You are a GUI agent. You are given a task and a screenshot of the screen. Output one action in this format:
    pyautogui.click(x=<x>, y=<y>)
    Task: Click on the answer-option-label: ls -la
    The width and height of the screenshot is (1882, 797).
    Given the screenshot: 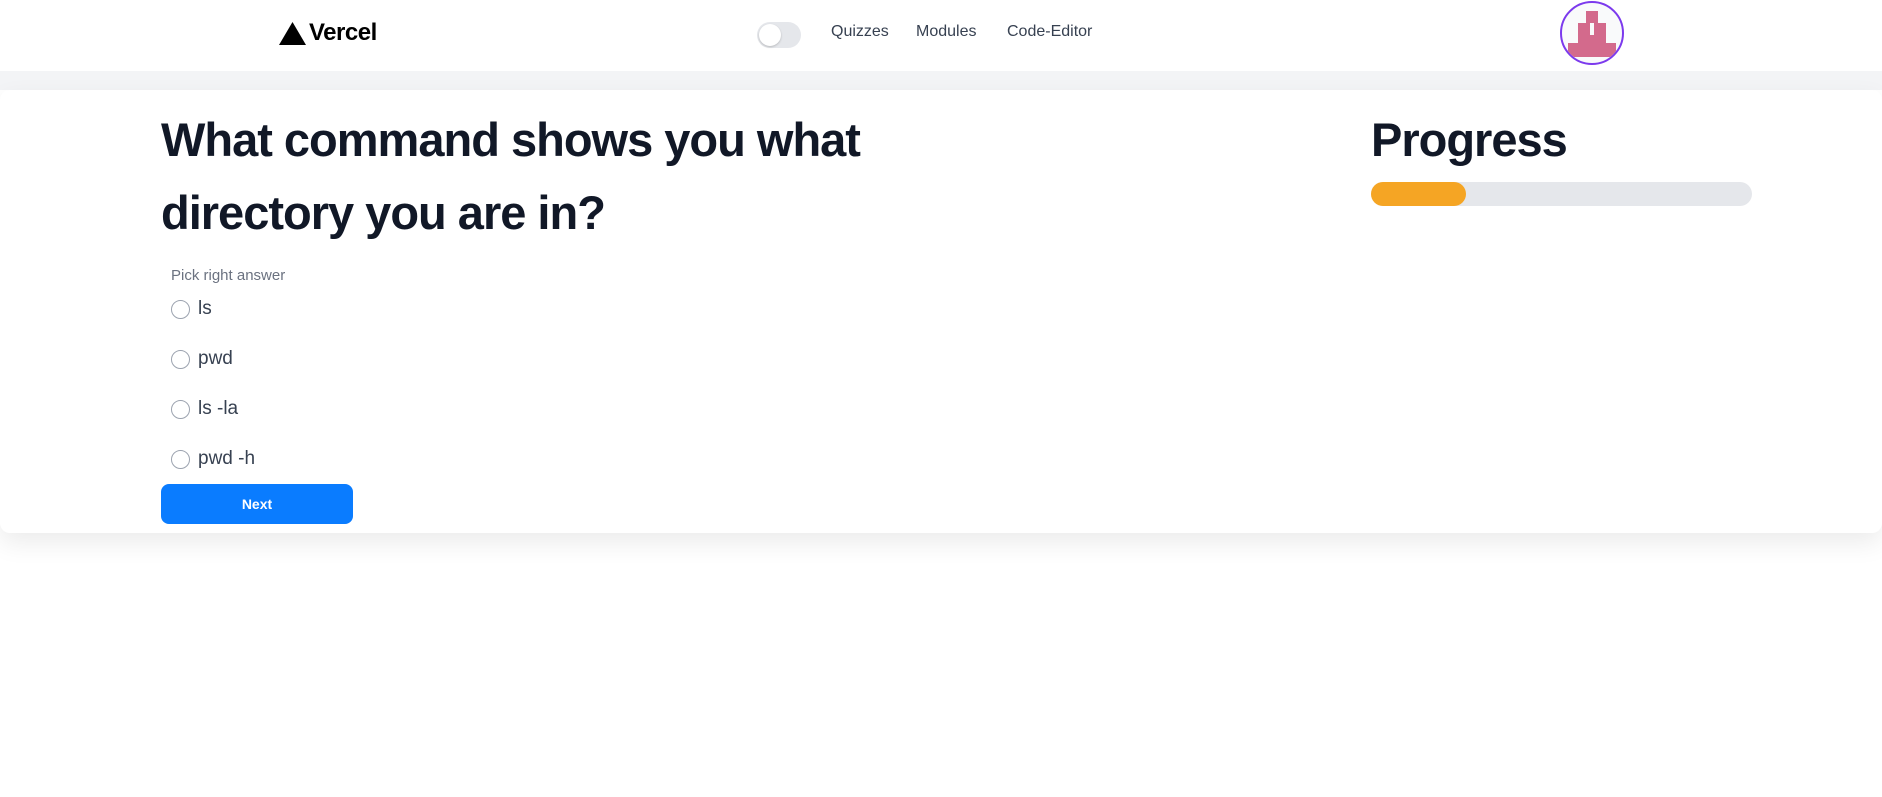 What is the action you would take?
    pyautogui.click(x=218, y=408)
    